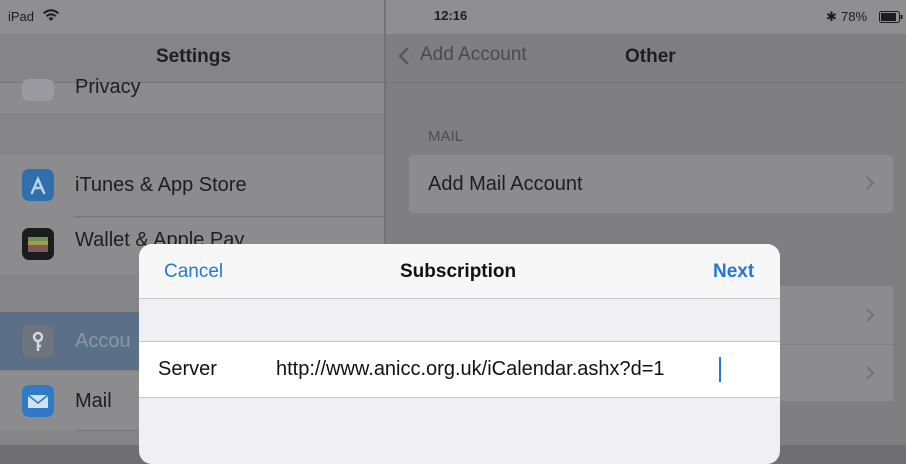 The width and height of the screenshot is (906, 464). I want to click on privacy-hand-icon, so click(38, 90).